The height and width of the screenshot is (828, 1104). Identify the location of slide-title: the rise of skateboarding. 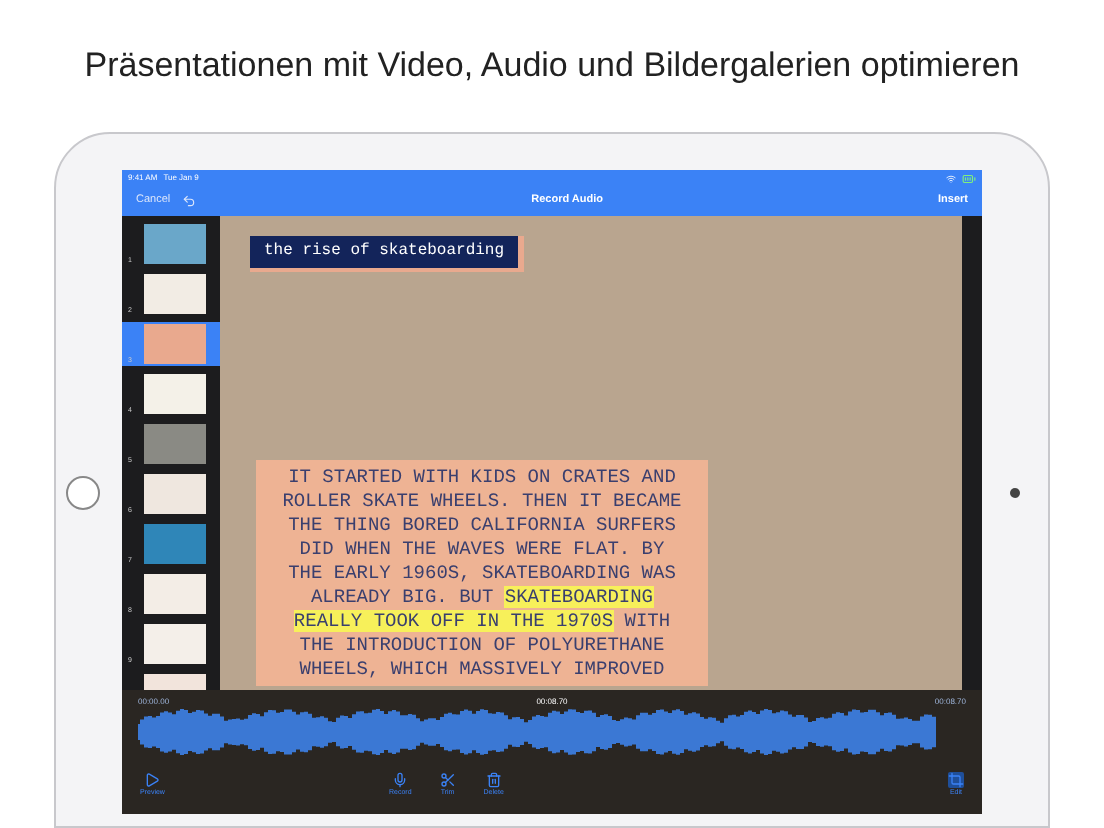
(387, 254).